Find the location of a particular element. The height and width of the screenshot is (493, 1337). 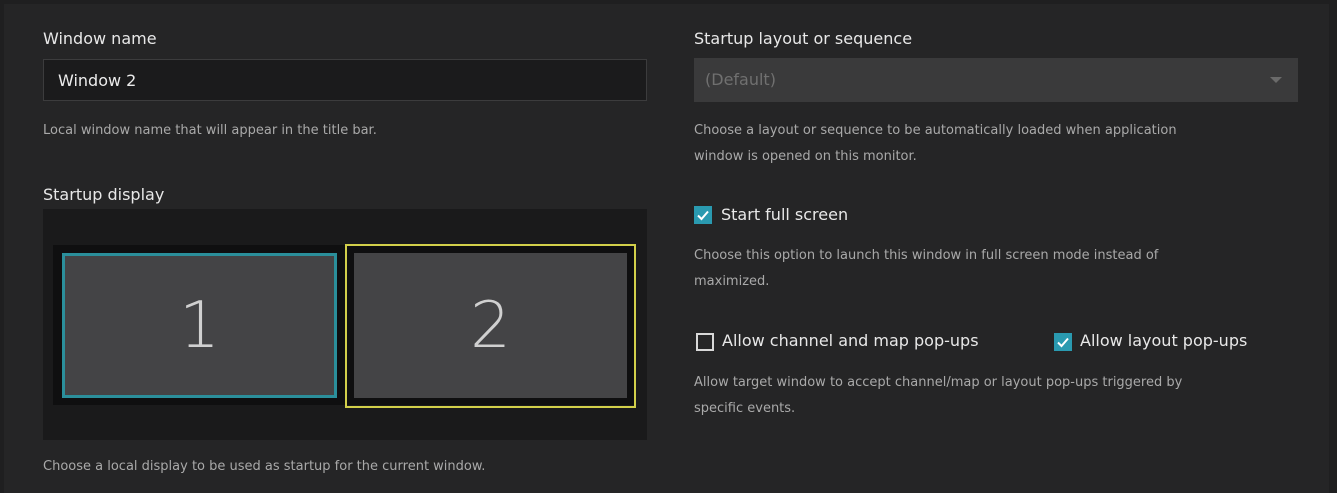

full-screen-checkbox is located at coordinates (703, 215).